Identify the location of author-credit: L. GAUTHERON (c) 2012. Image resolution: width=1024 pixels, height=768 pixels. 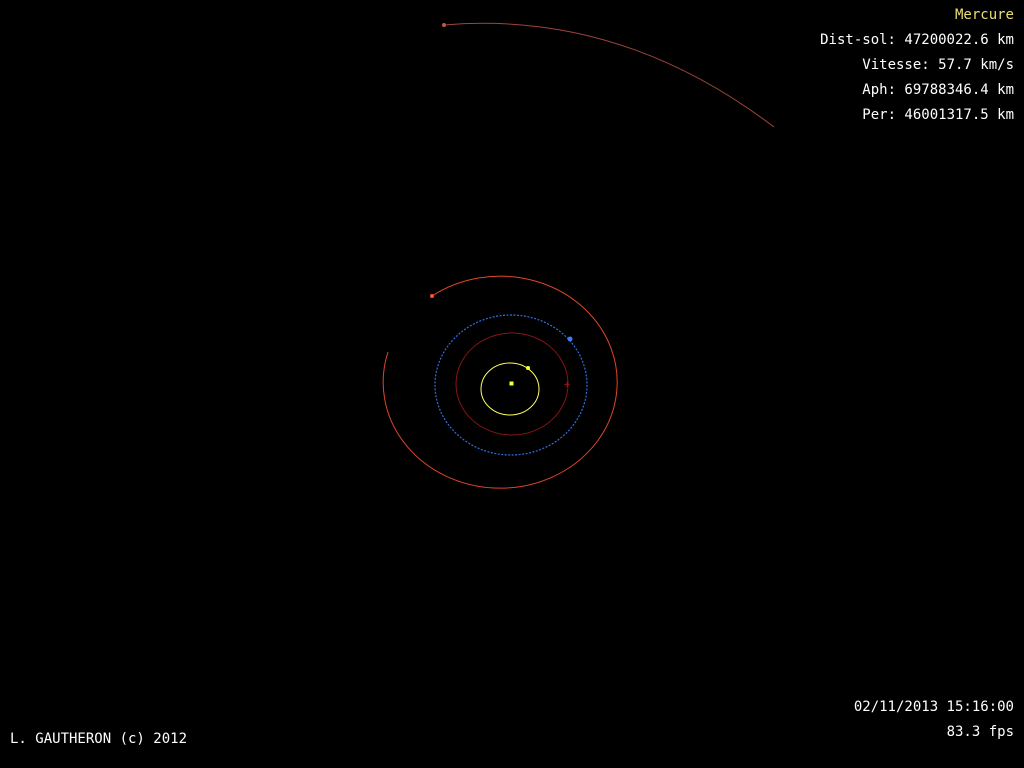
(99, 739).